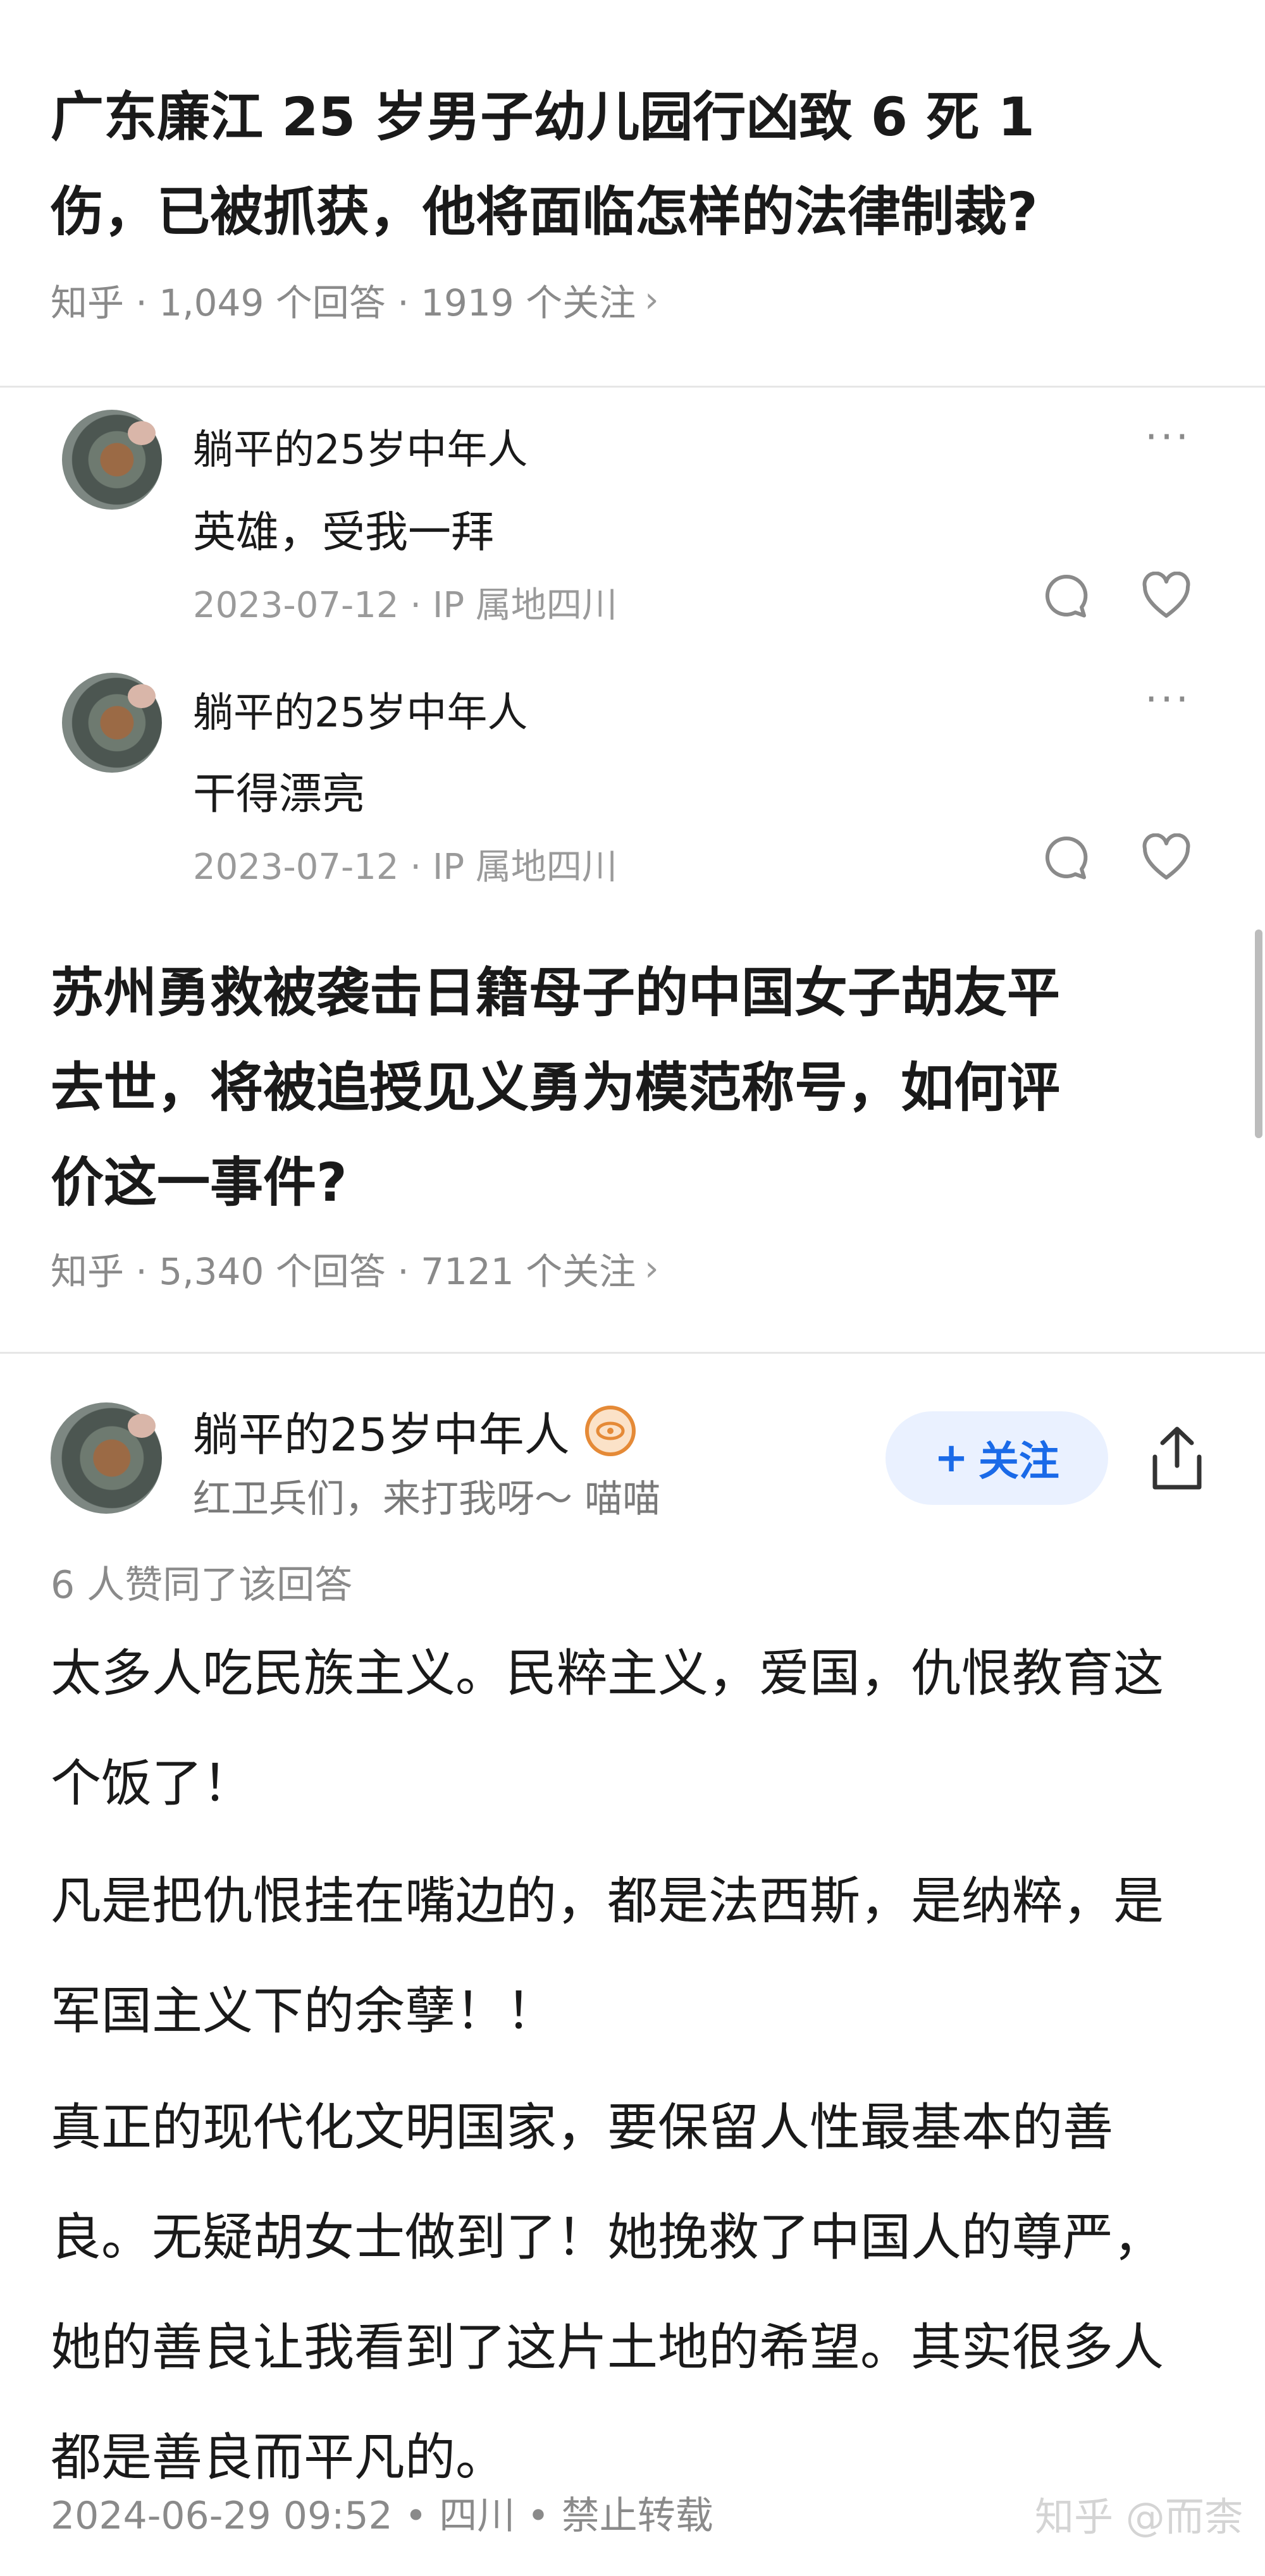 This screenshot has width=1265, height=2576. Describe the element at coordinates (1177, 1458) in the screenshot. I see `share-icon` at that location.